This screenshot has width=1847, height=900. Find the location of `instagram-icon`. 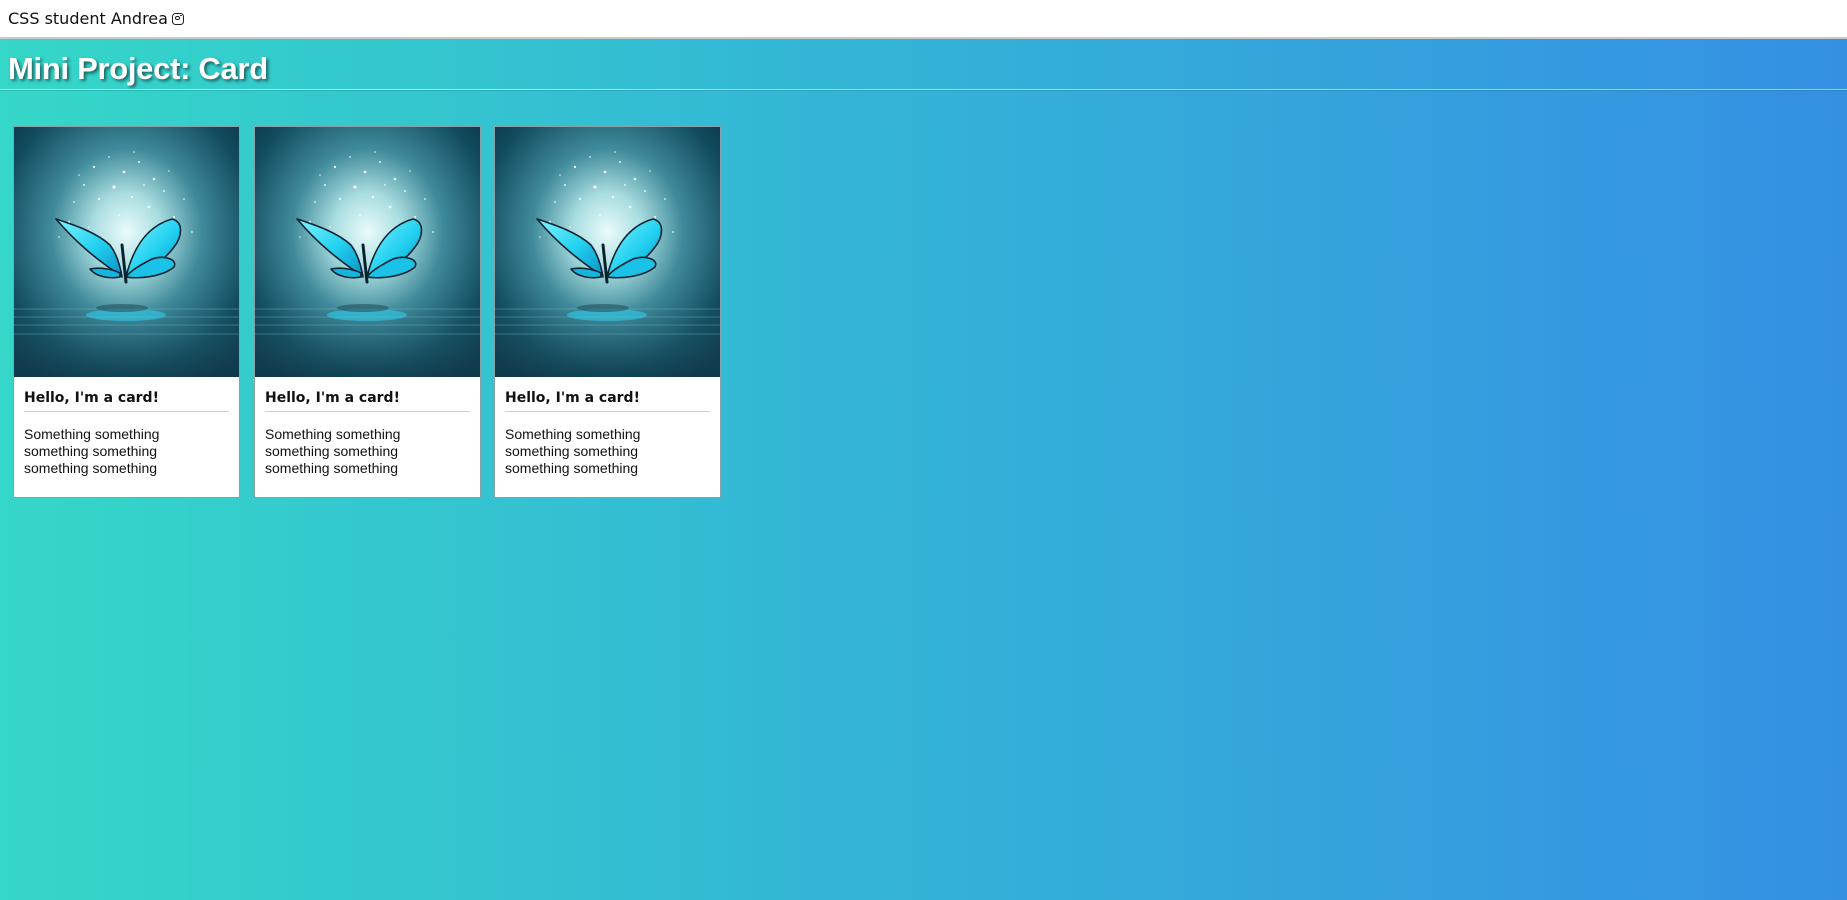

instagram-icon is located at coordinates (177, 18).